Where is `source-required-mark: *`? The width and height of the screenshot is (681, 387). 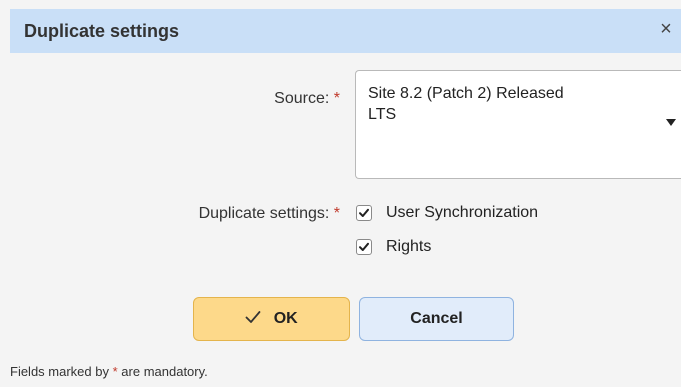 source-required-mark: * is located at coordinates (336, 98).